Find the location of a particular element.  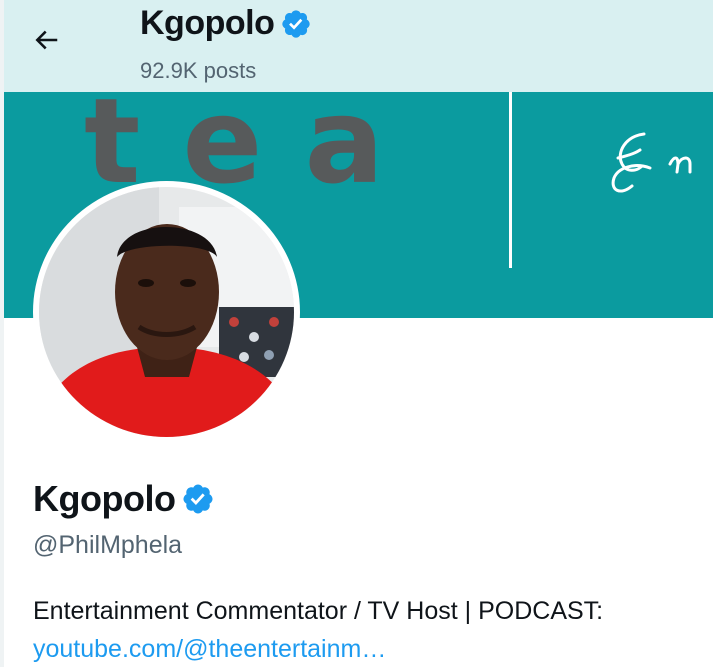

back-button is located at coordinates (46, 42).